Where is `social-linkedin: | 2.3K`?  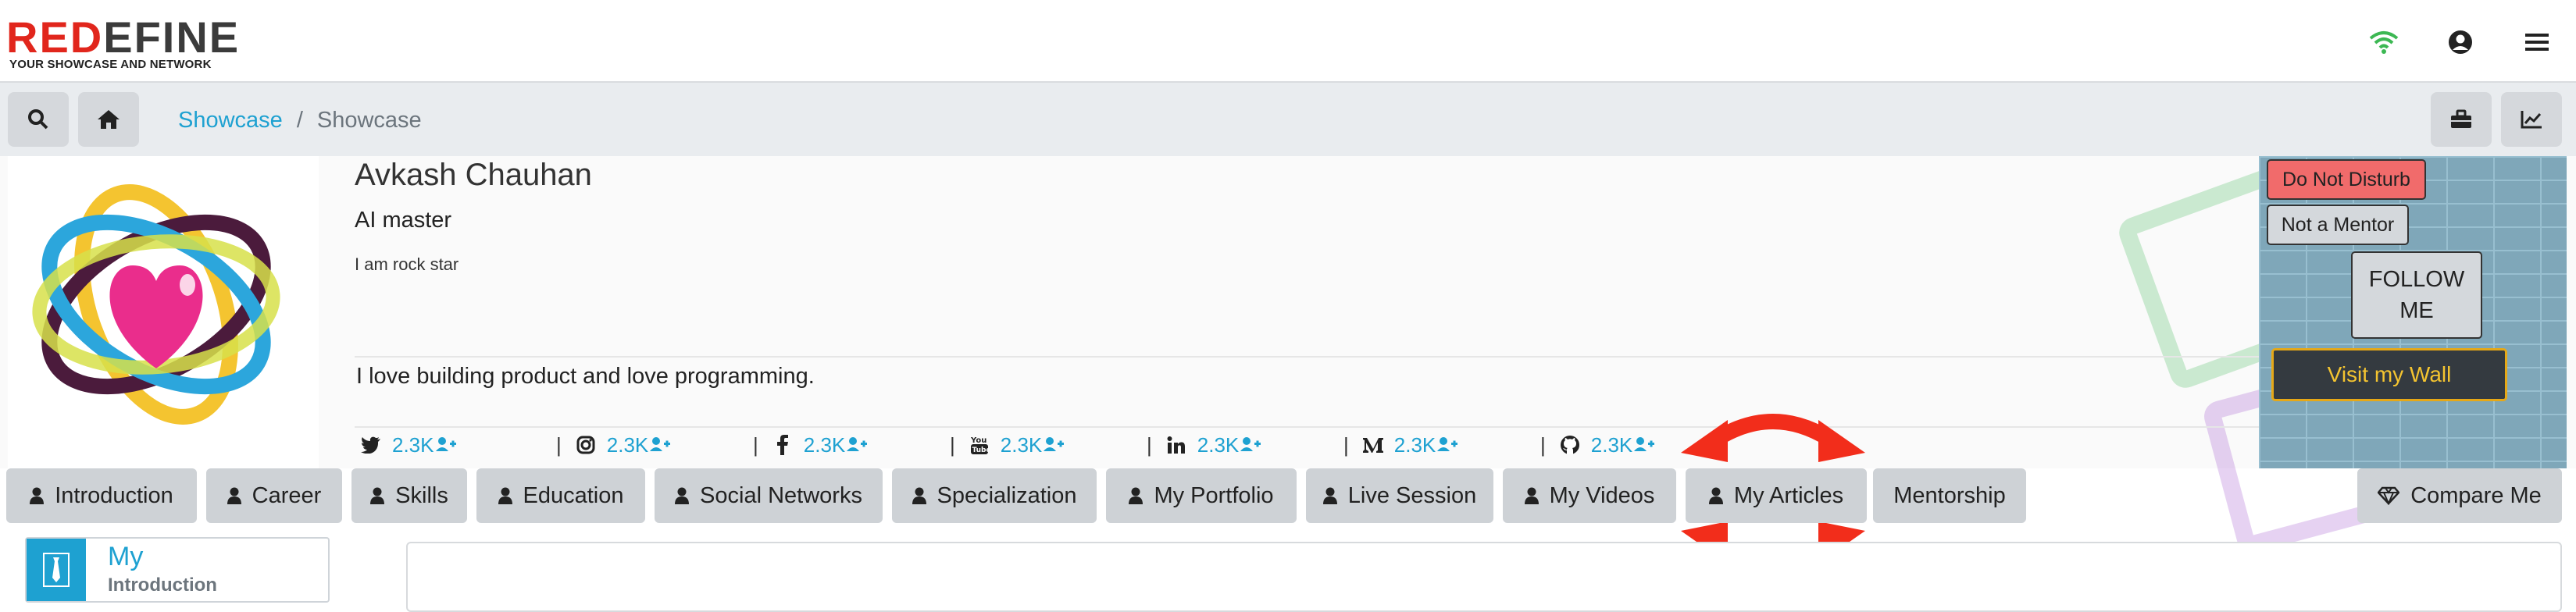
social-linkedin: | 2.3K is located at coordinates (1245, 445).